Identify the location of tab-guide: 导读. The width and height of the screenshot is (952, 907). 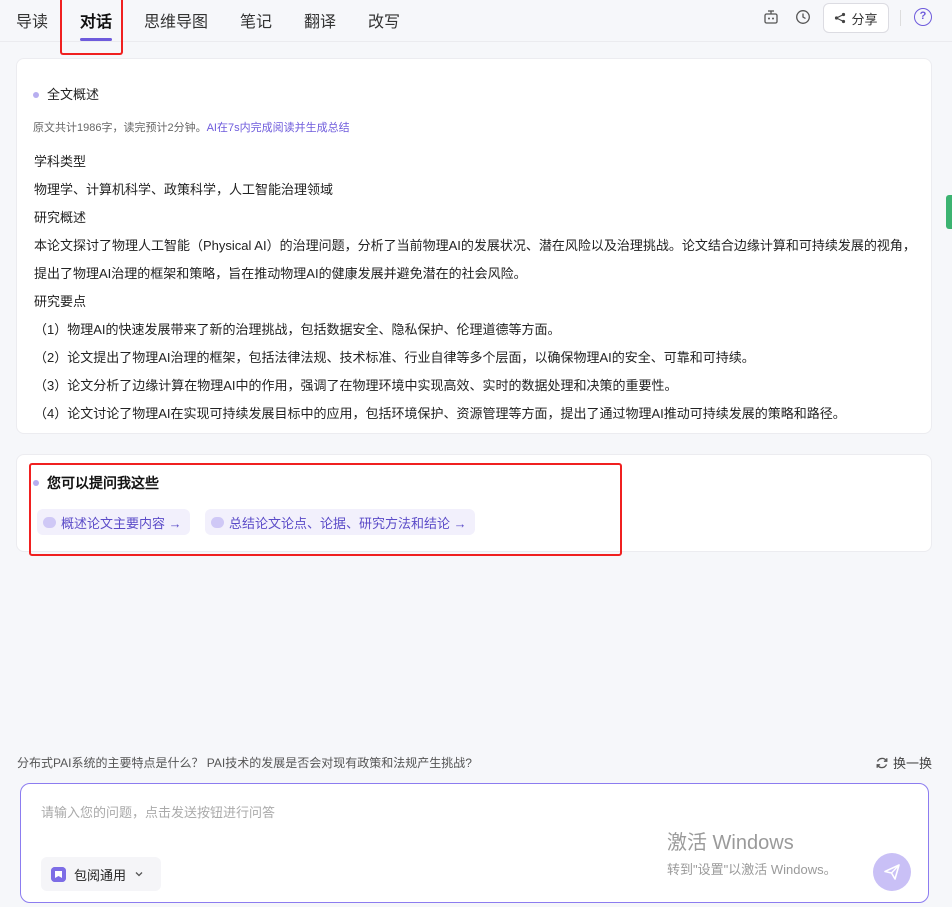
(32, 20).